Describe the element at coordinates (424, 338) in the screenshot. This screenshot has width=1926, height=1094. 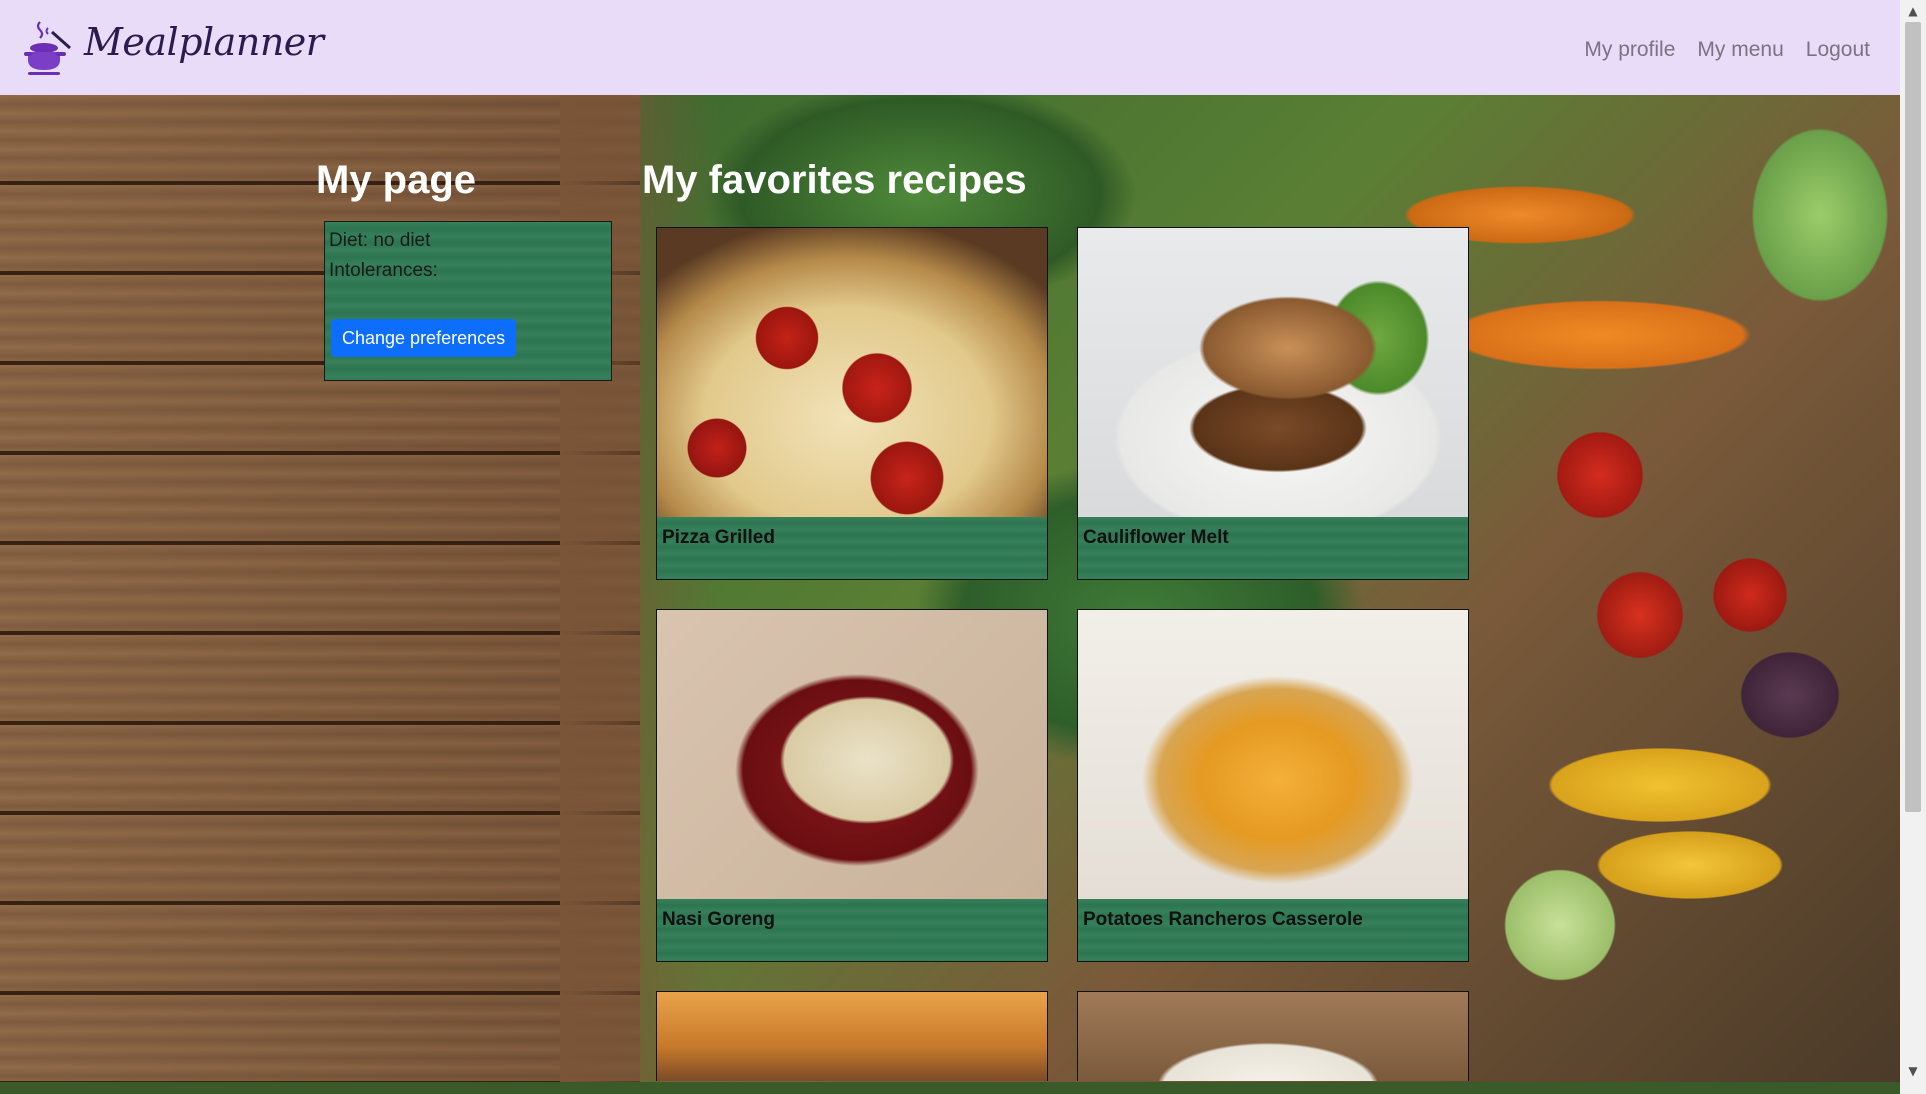
I see `change-preferences-button: Change preferences` at that location.